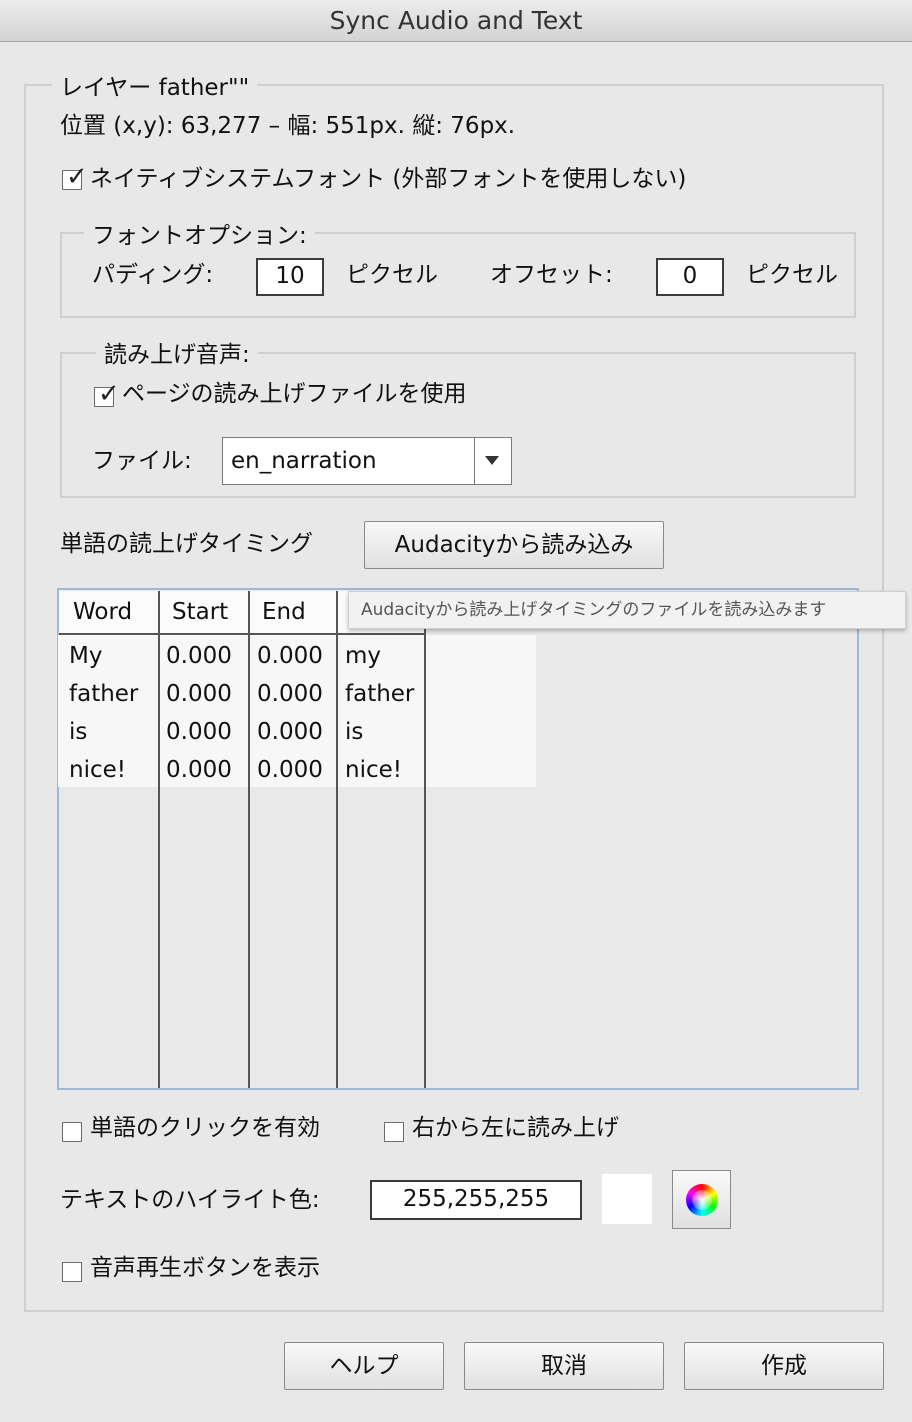 The height and width of the screenshot is (1422, 912). I want to click on native-font-checkbox: ✓, so click(75, 177).